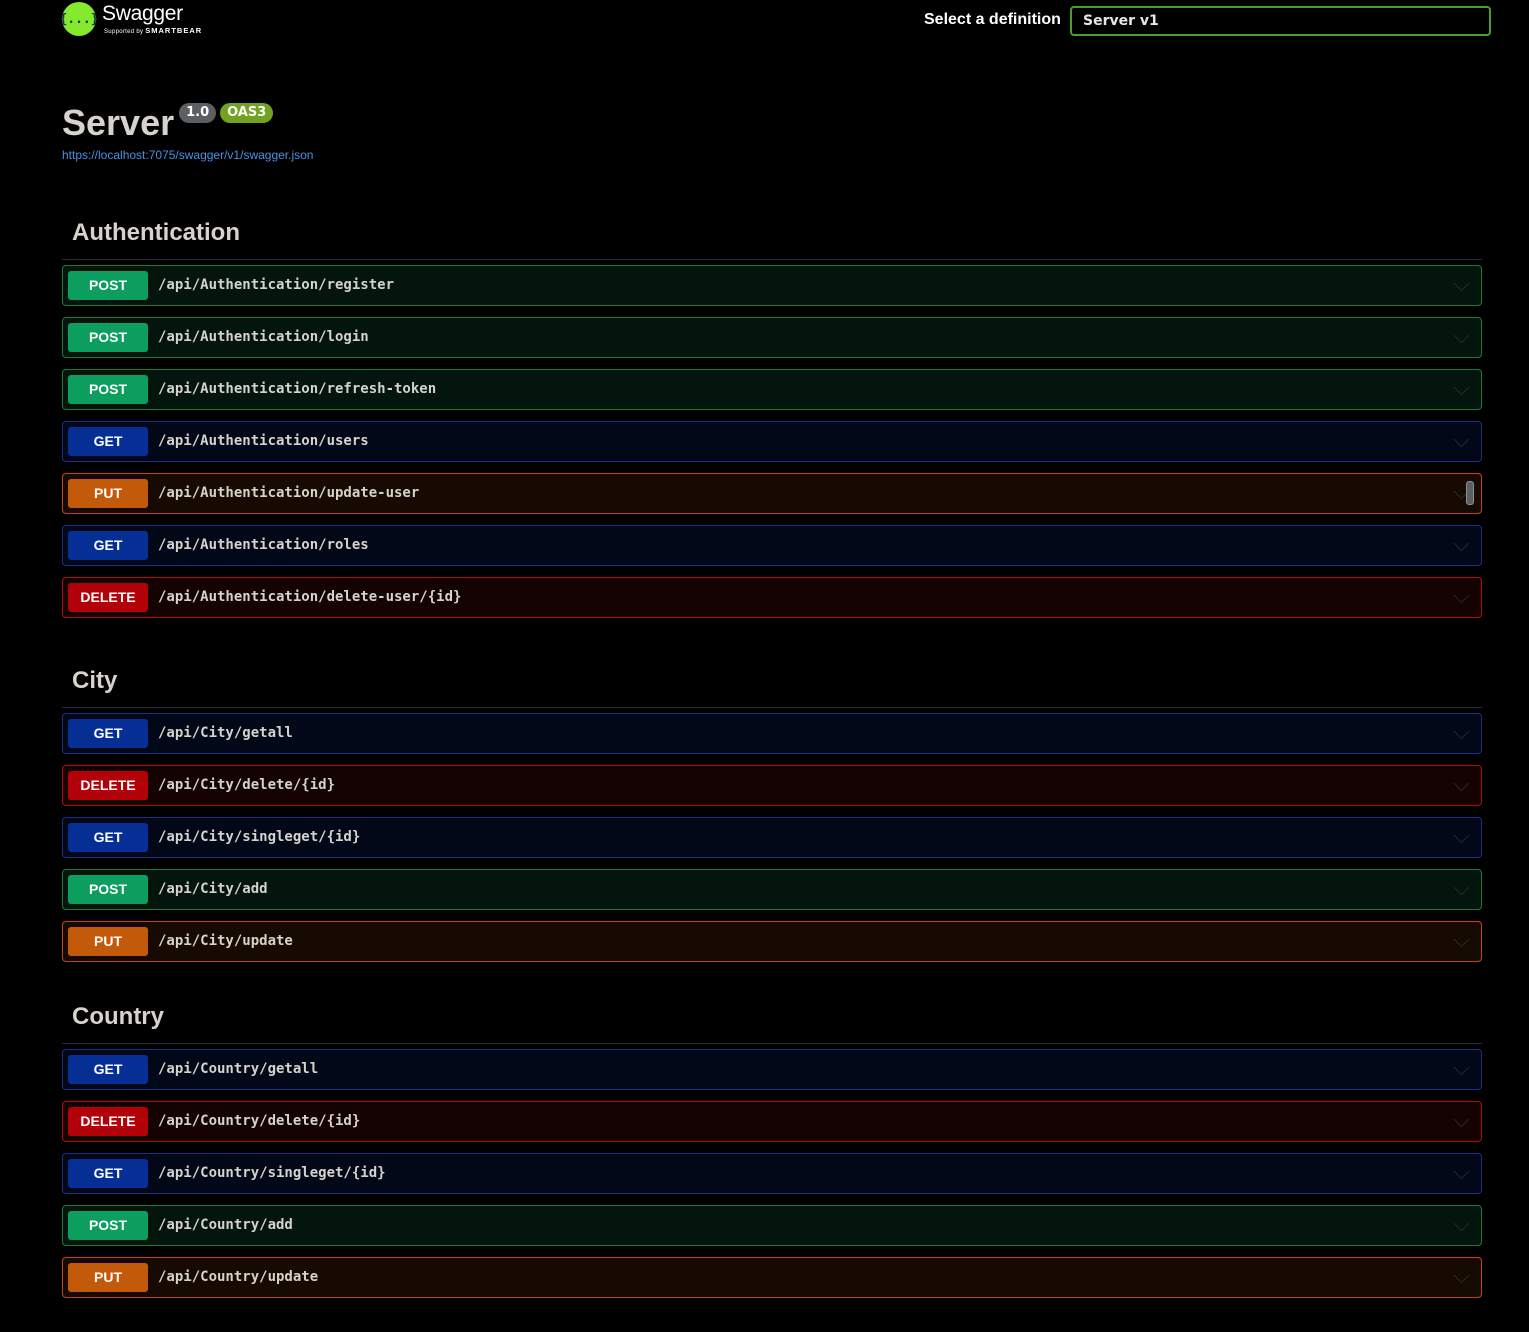 Image resolution: width=1529 pixels, height=1332 pixels. I want to click on info-title-row: Server 1.0 OAS3, so click(168, 123).